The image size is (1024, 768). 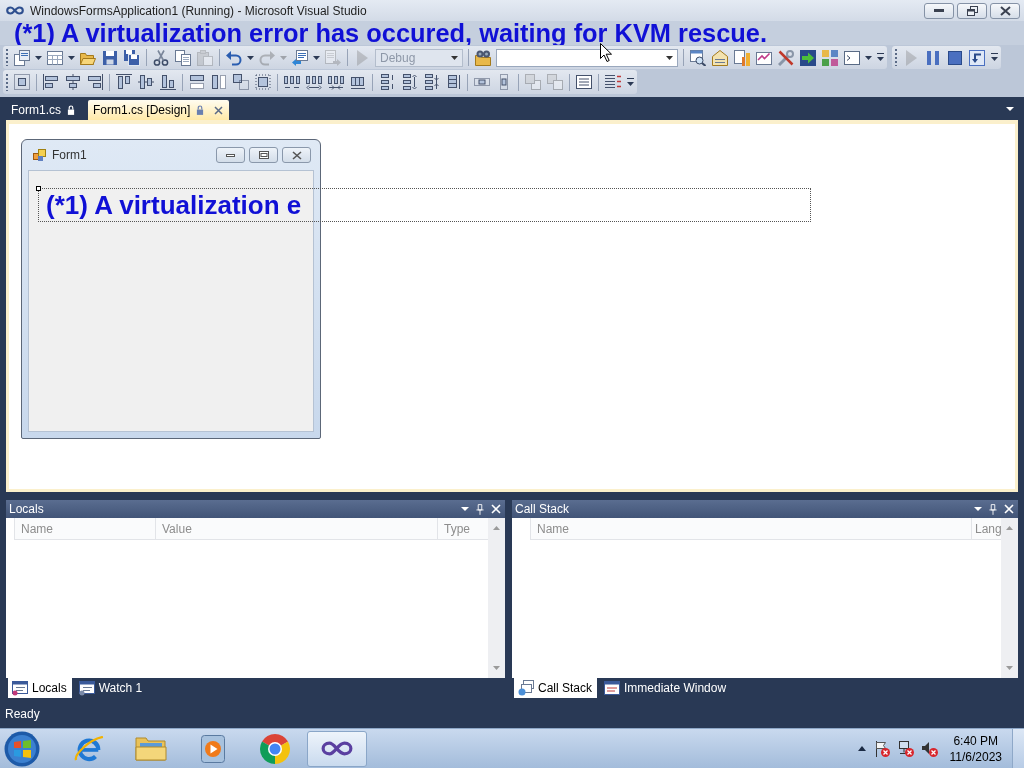 What do you see at coordinates (698, 57) in the screenshot?
I see `magnifier-window-icon` at bounding box center [698, 57].